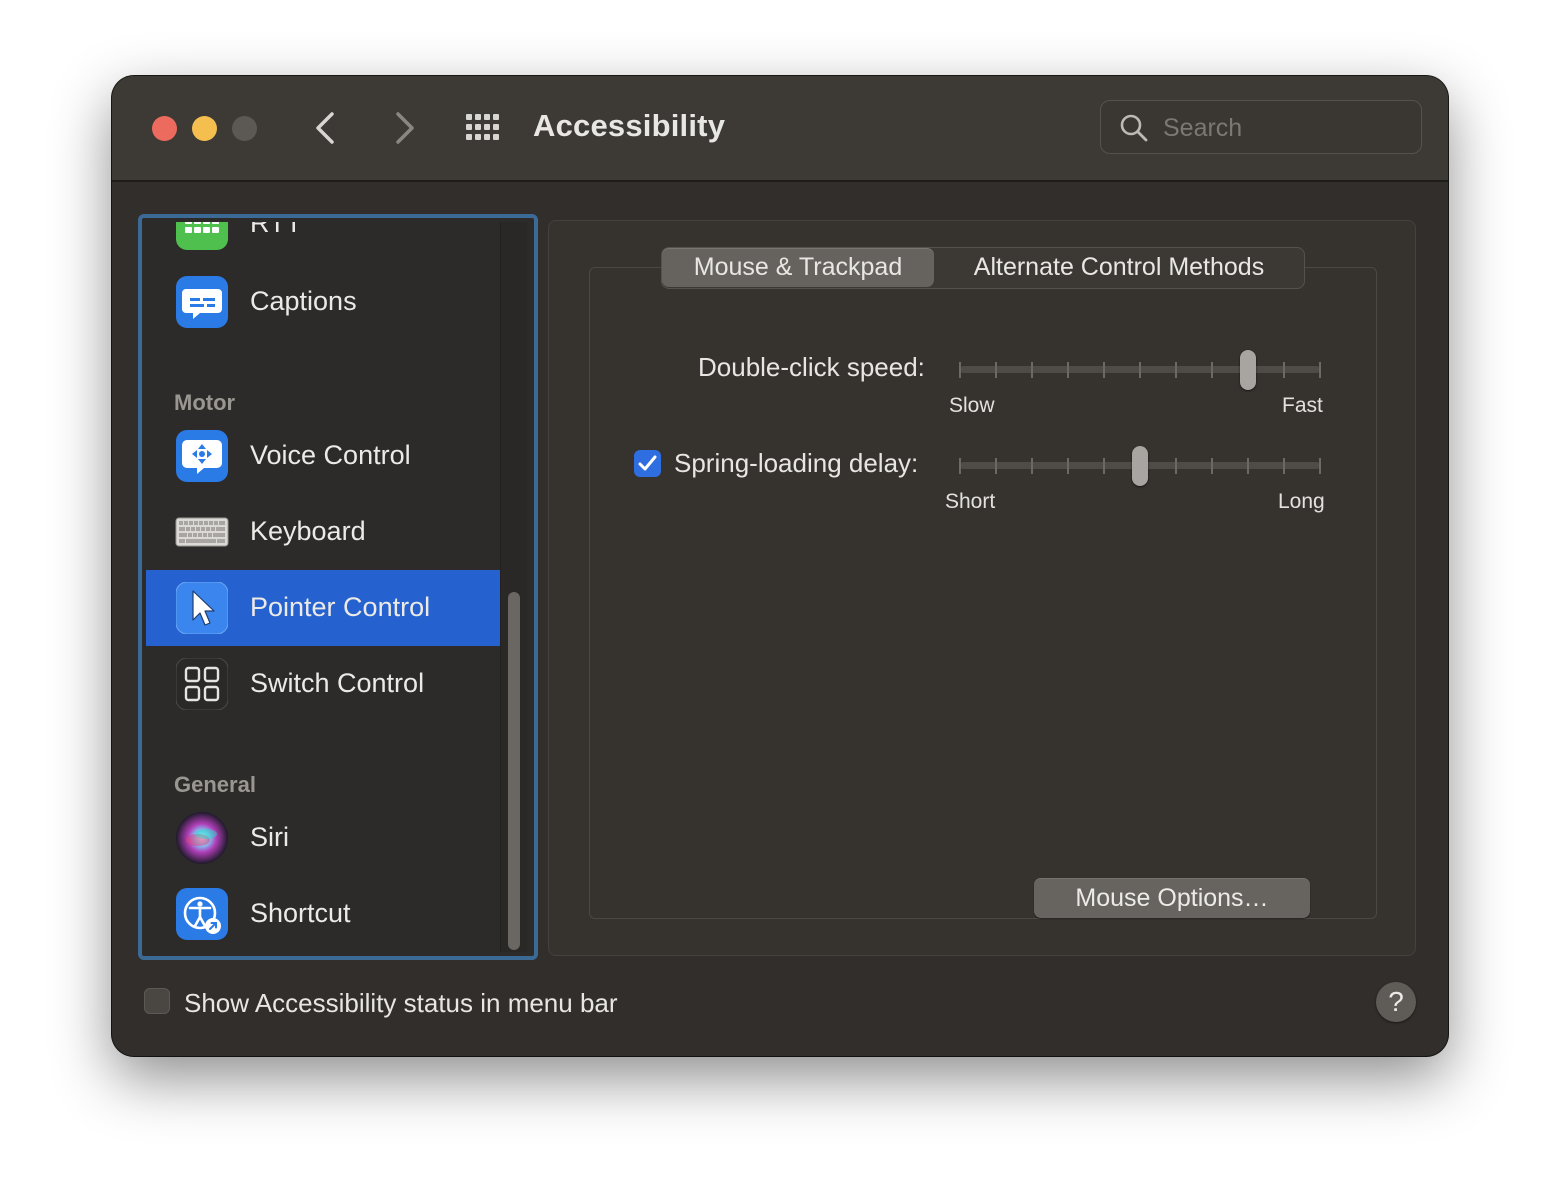  Describe the element at coordinates (1203, 128) in the screenshot. I see `search-placeholder: Search` at that location.